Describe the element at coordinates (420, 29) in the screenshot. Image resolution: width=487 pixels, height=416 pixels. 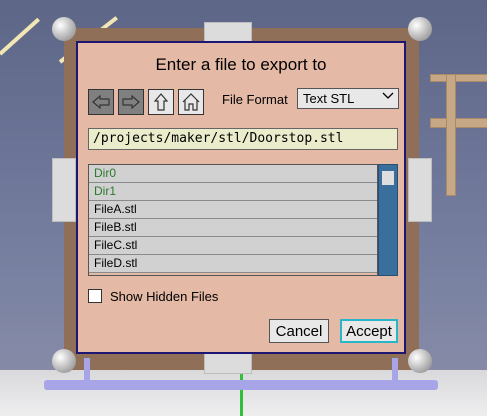
I see `corner-knob-top-right` at that location.